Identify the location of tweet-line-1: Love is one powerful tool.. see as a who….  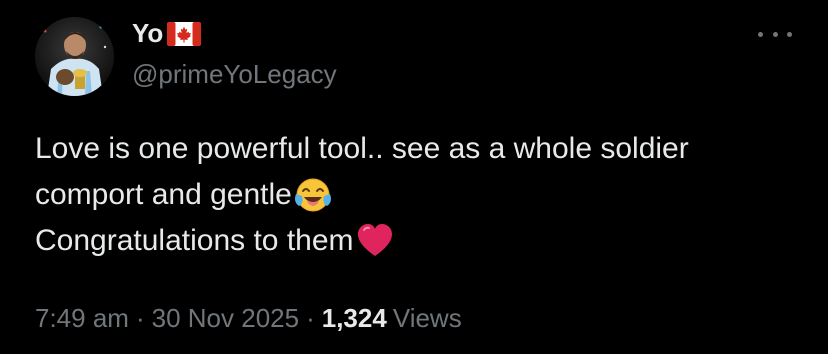
(425, 149).